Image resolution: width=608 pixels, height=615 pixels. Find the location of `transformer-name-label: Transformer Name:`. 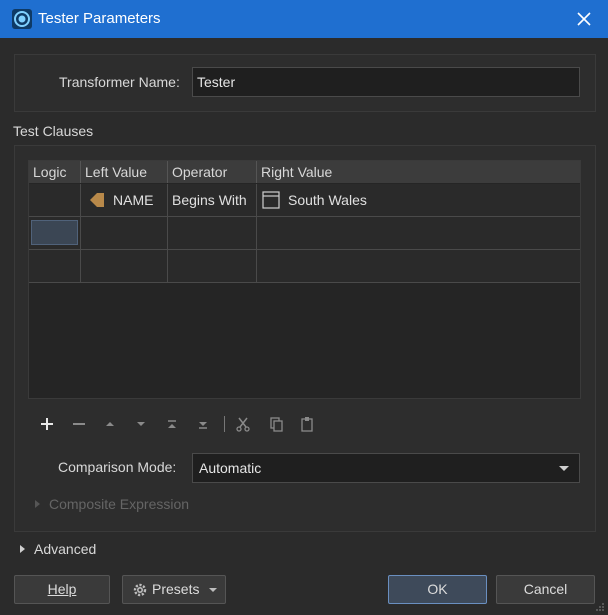

transformer-name-label: Transformer Name: is located at coordinates (119, 82).